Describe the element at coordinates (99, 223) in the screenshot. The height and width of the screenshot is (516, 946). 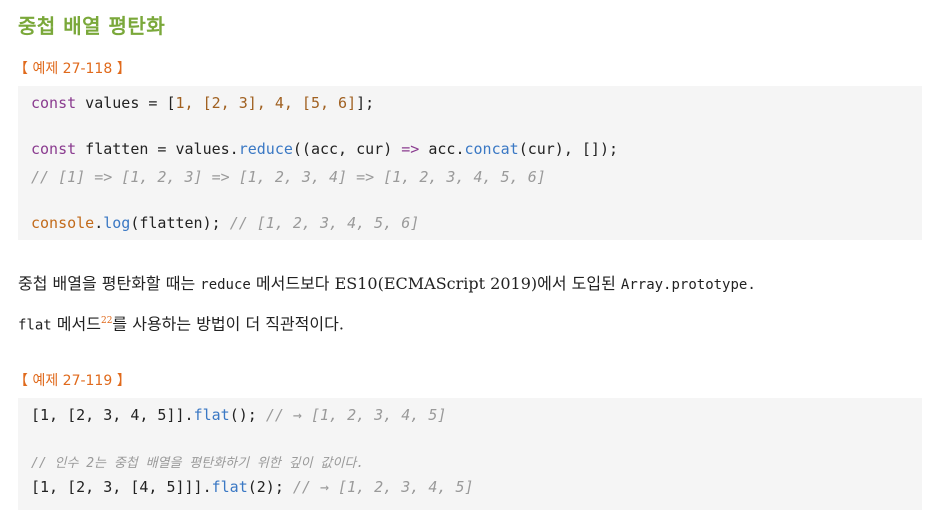
I see `code-text: .` at that location.